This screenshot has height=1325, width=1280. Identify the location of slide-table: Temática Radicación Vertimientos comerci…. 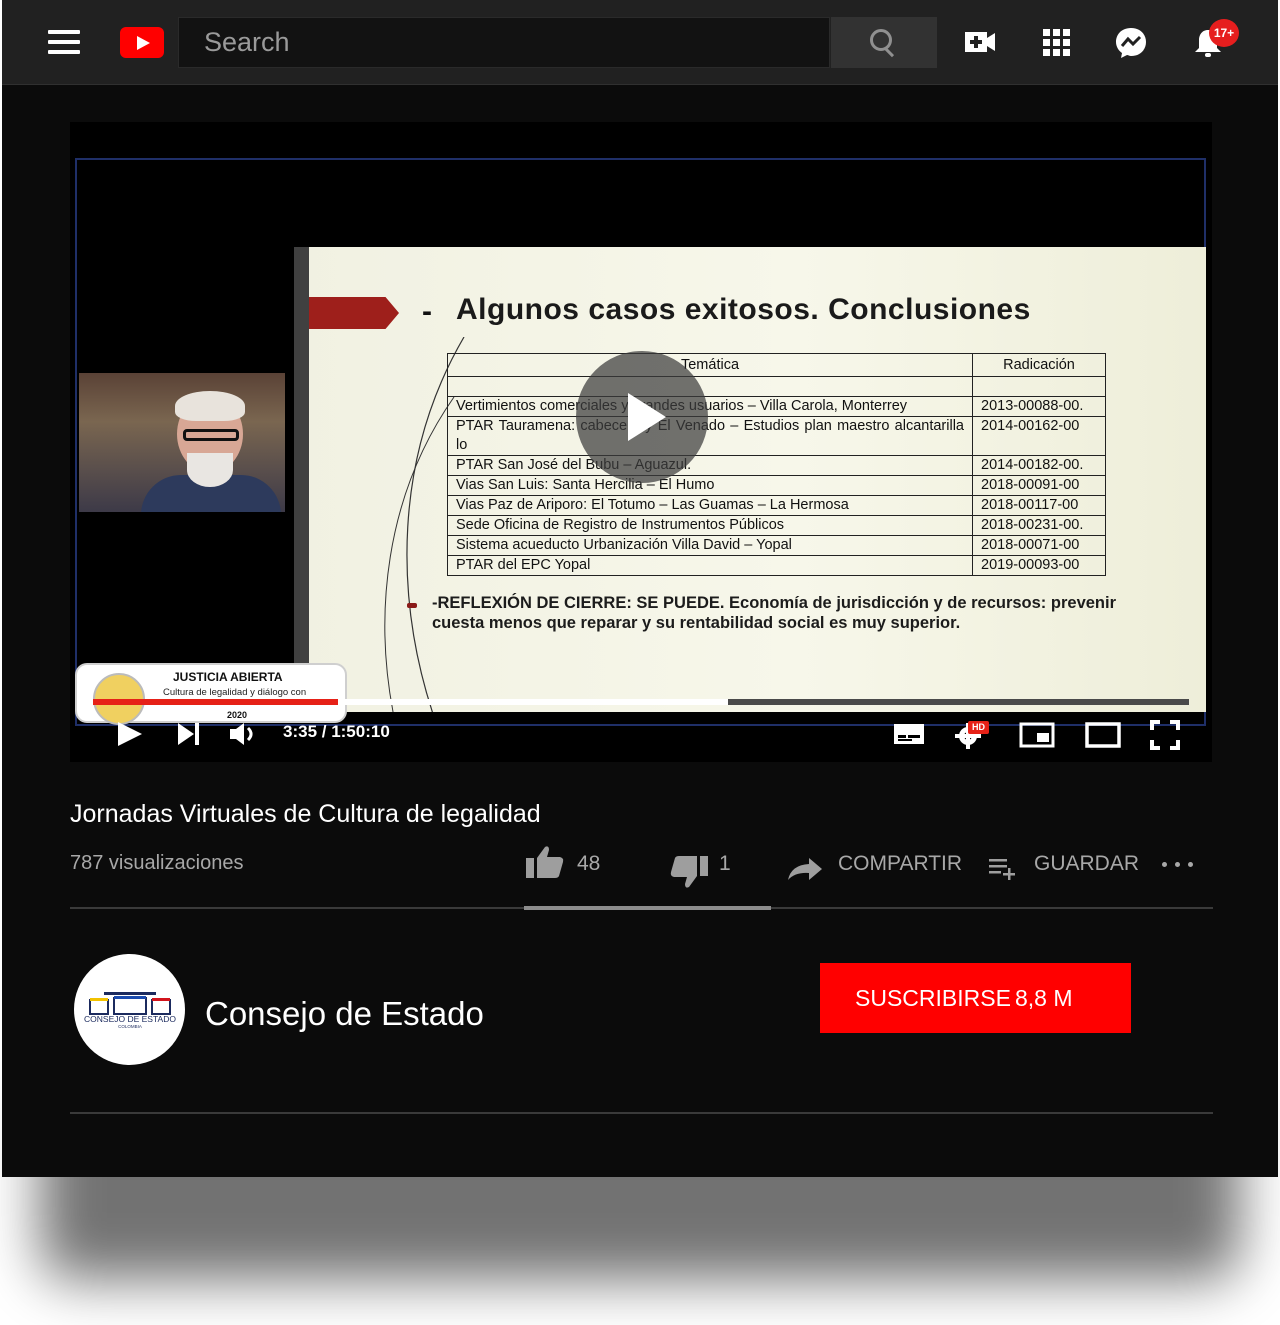
(776, 464).